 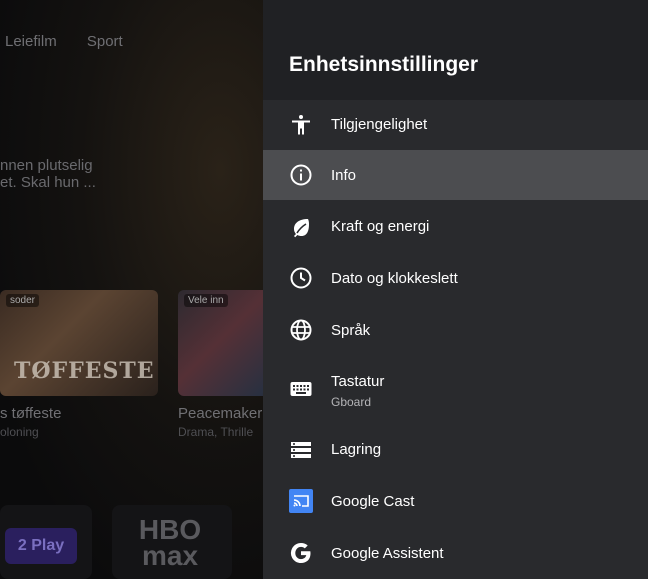 I want to click on clock-icon, so click(x=301, y=278).